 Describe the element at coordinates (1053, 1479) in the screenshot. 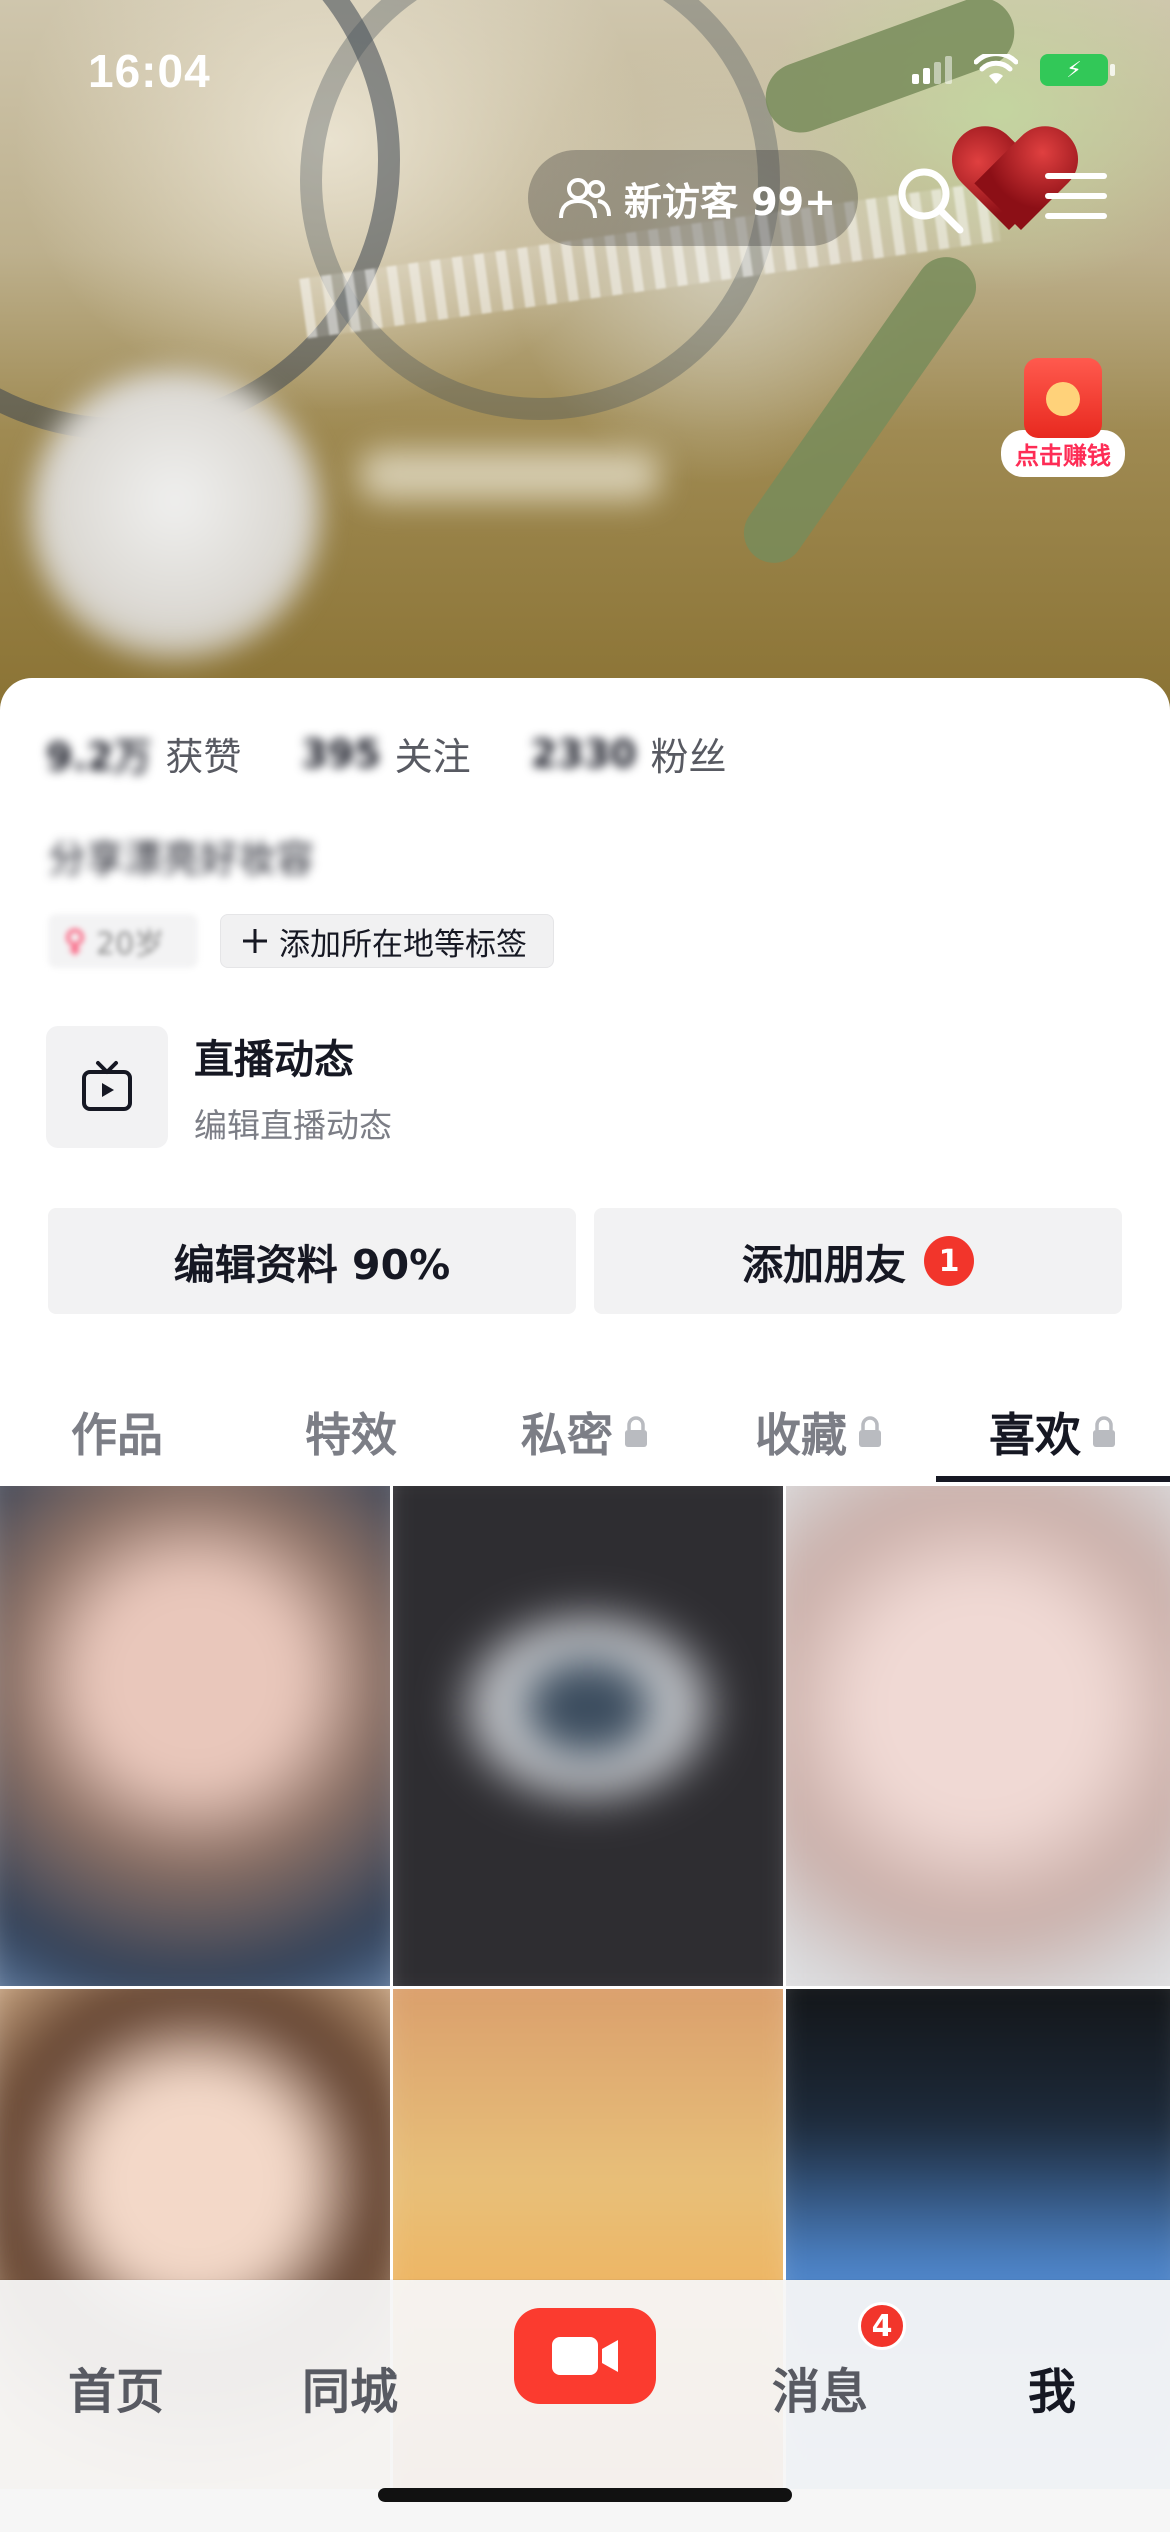

I see `active-tab-indicator` at that location.